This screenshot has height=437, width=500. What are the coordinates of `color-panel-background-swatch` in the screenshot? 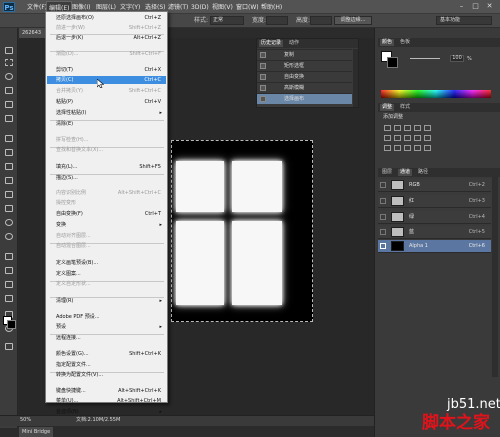 It's located at (392, 62).